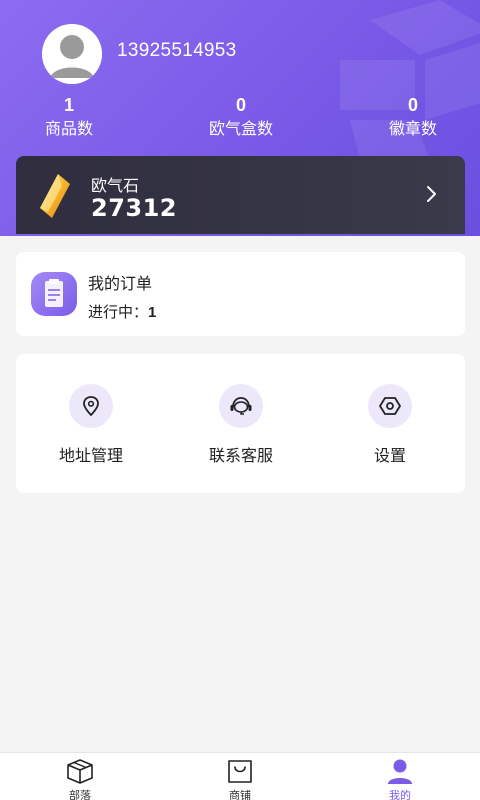 The width and height of the screenshot is (480, 800). I want to click on avatar, so click(72, 54).